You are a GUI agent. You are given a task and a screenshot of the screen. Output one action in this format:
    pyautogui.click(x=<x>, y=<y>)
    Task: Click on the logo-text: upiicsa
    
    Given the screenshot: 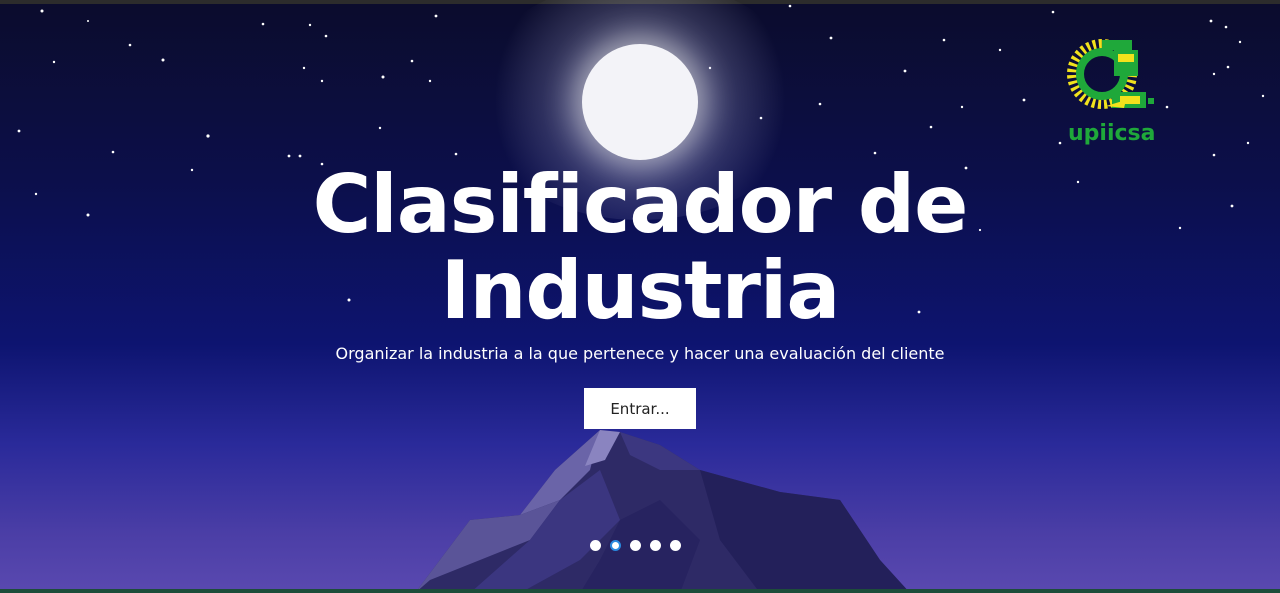 What is the action you would take?
    pyautogui.click(x=1111, y=133)
    